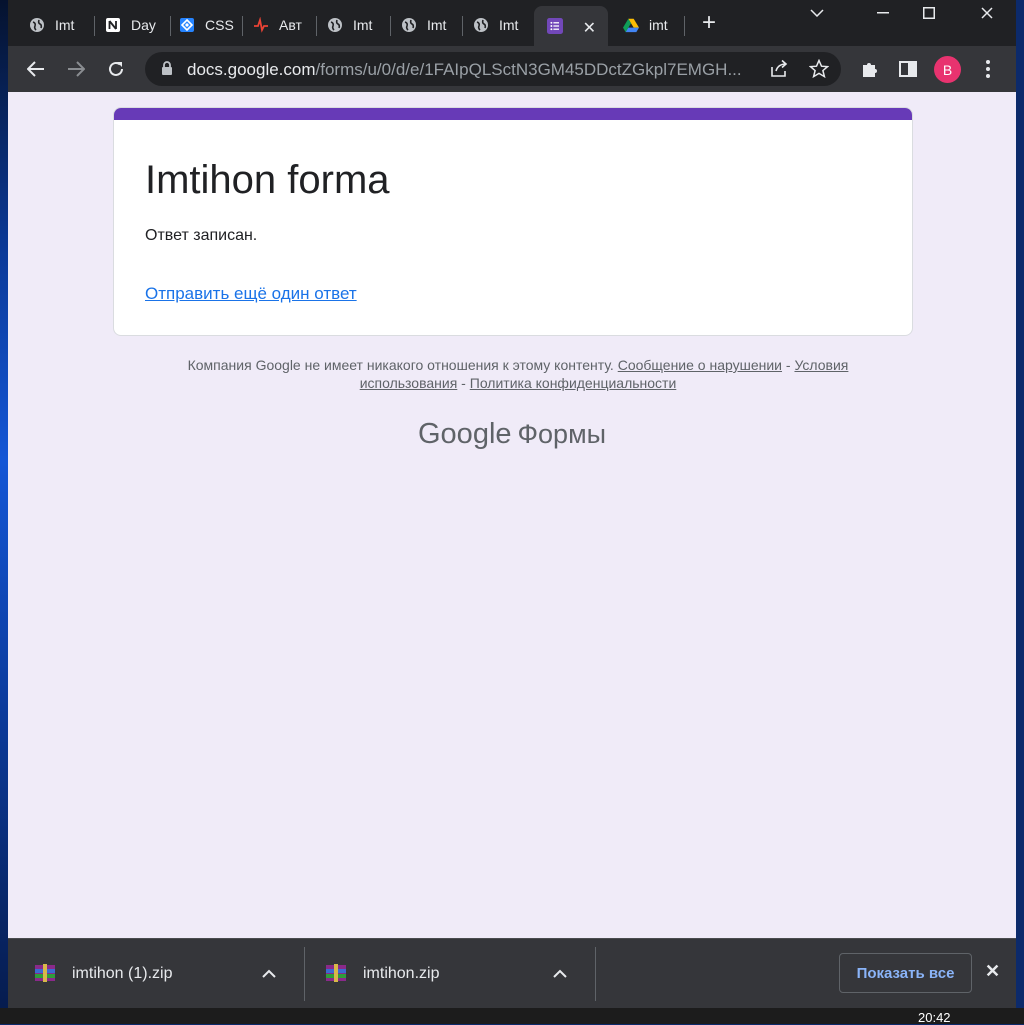  What do you see at coordinates (251, 294) in the screenshot?
I see `submit-another-response-link: Отправить ещё один ответ` at bounding box center [251, 294].